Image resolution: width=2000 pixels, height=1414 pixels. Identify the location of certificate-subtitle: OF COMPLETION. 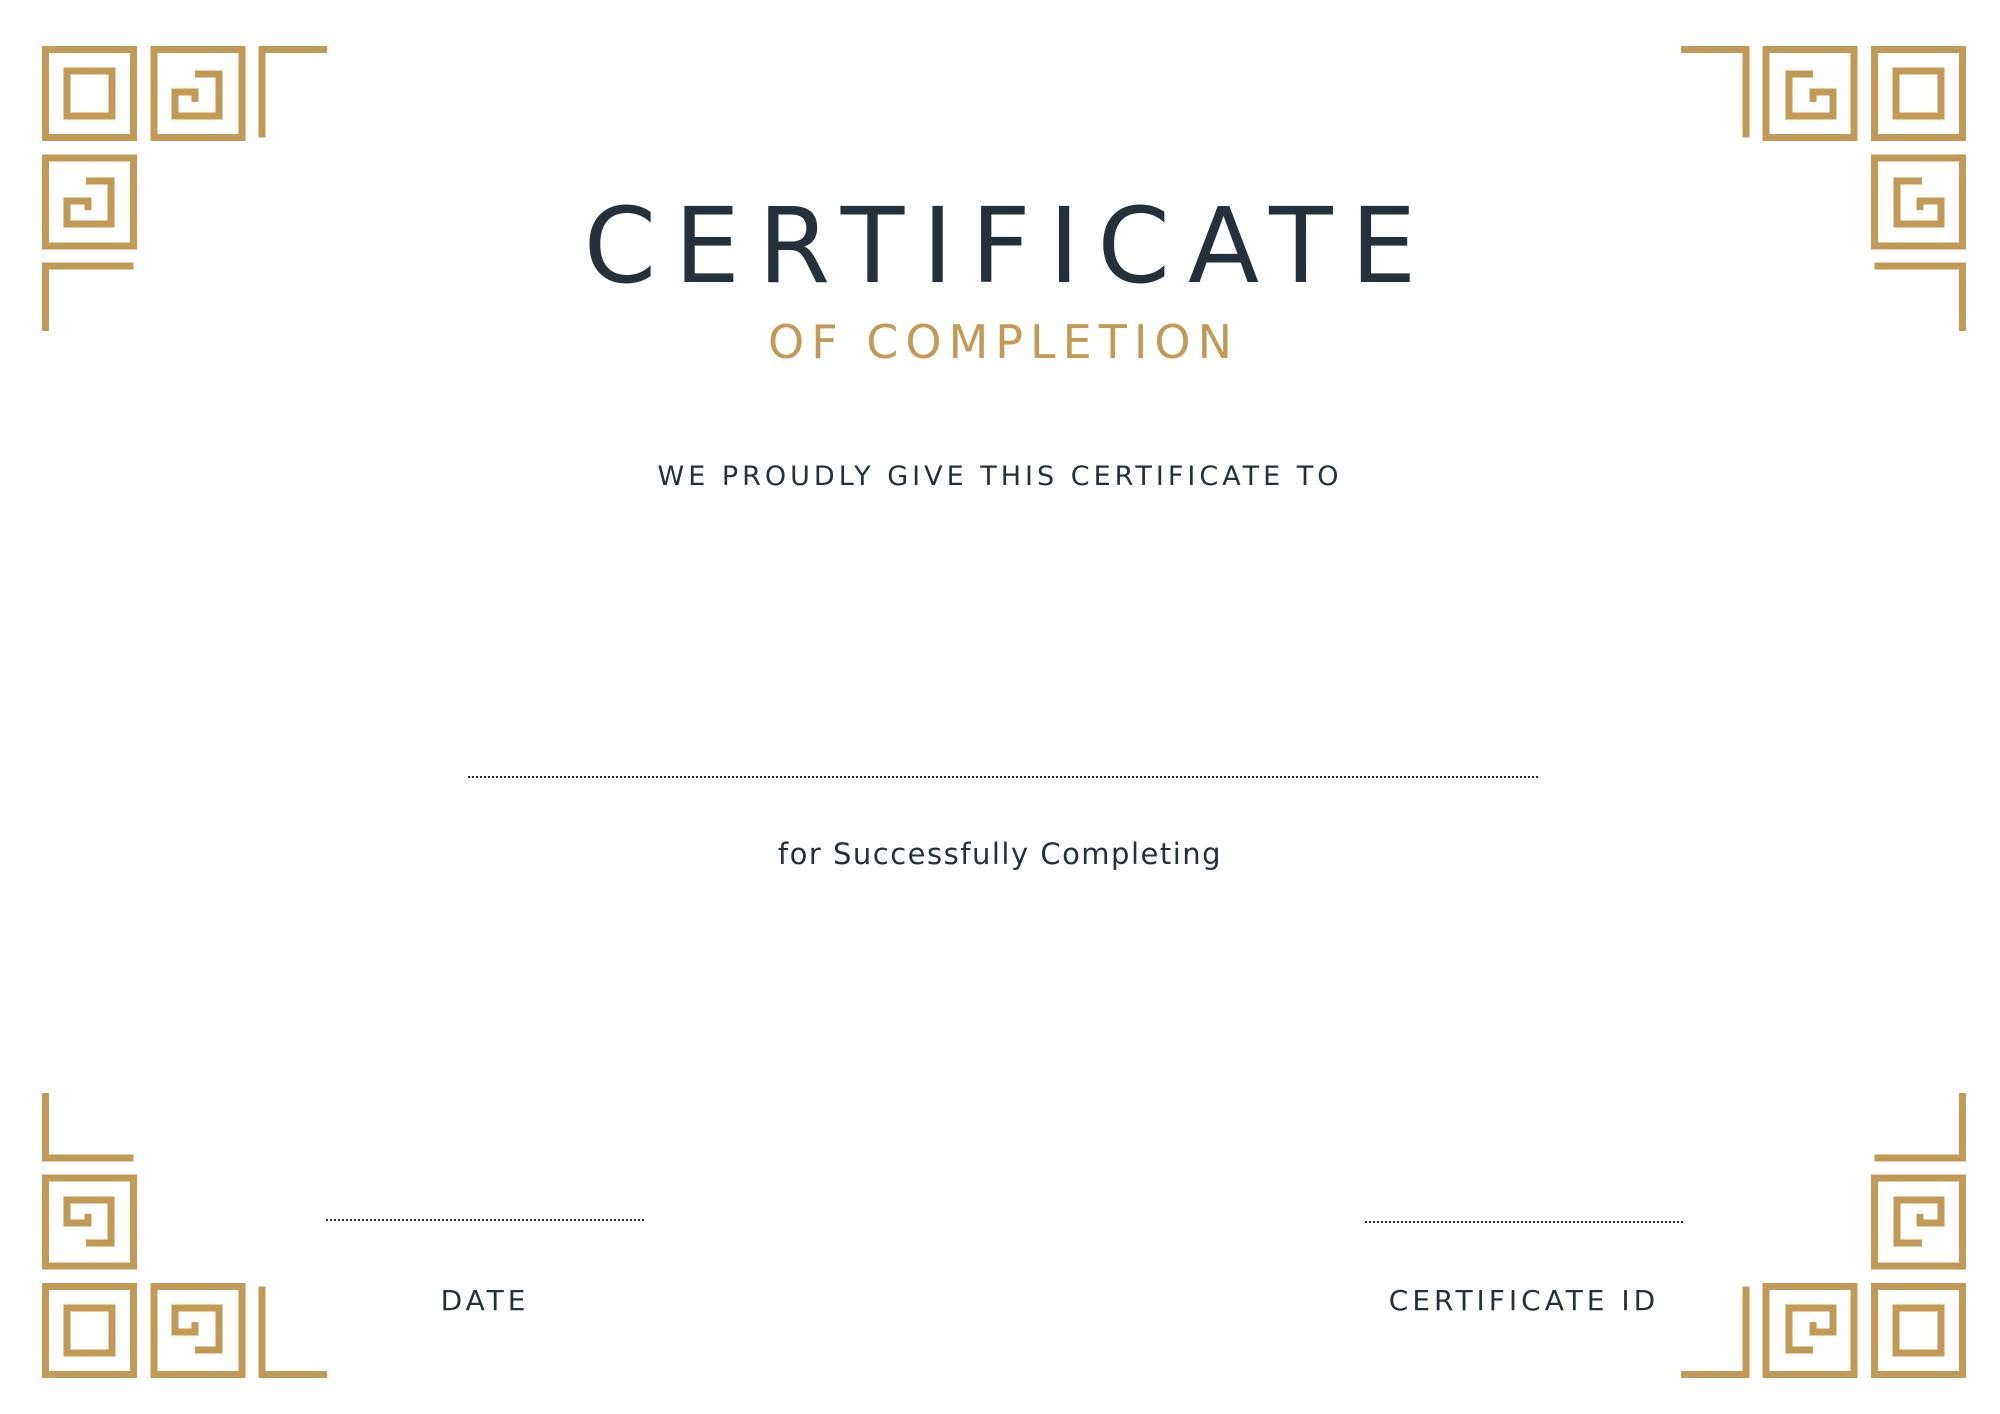
(1003, 342).